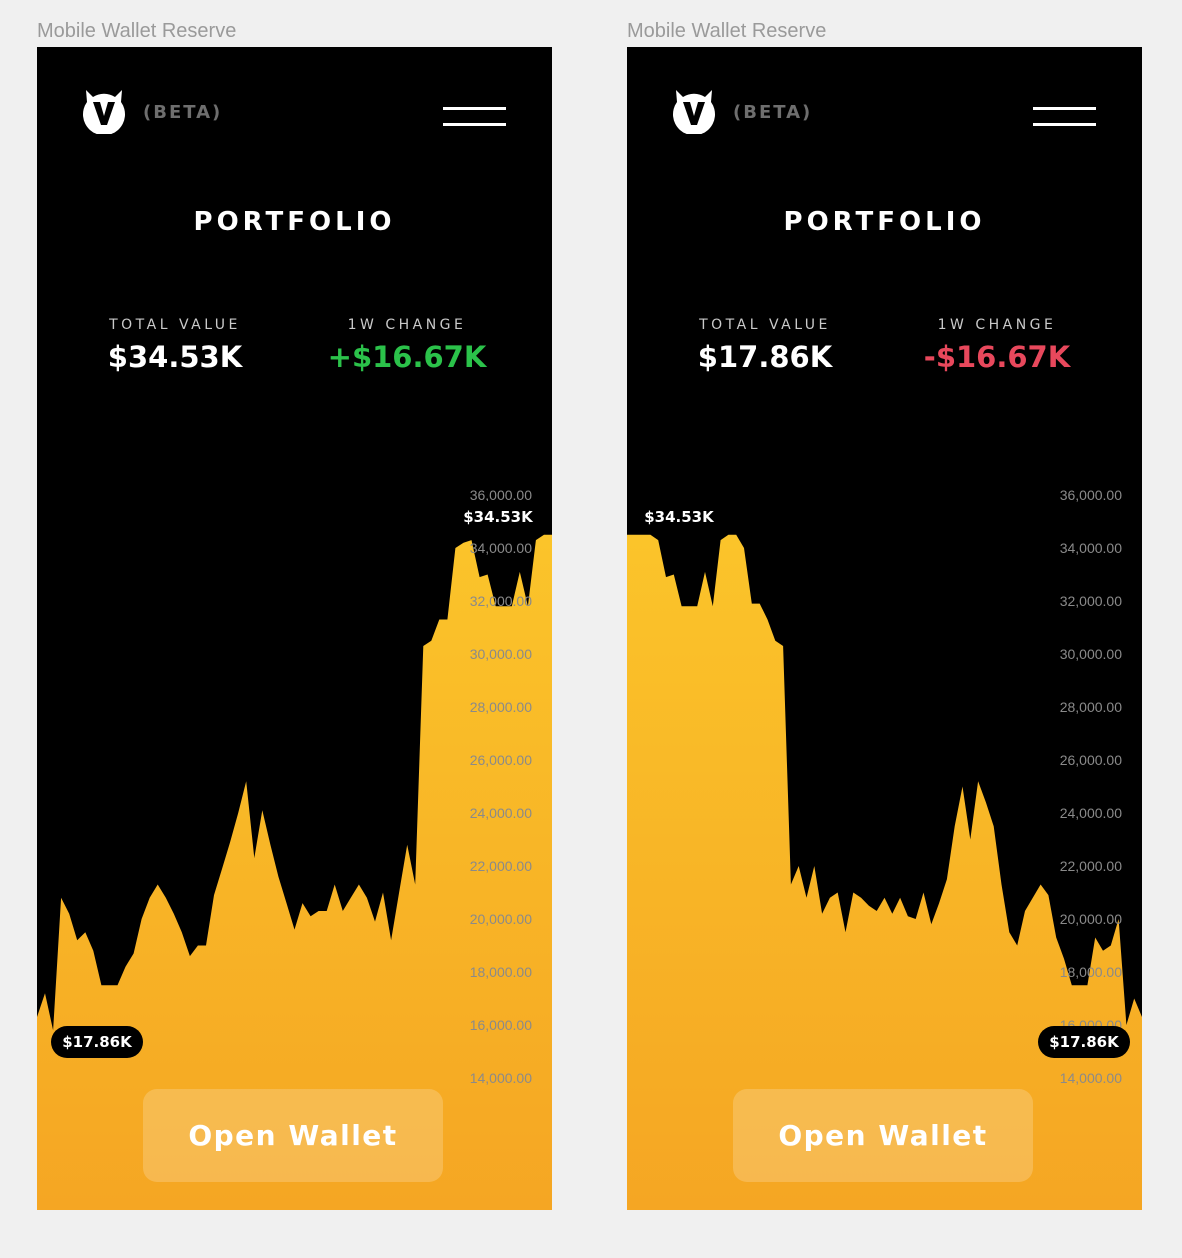 The height and width of the screenshot is (1258, 1182). Describe the element at coordinates (407, 357) in the screenshot. I see `change-value: +$16.67K` at that location.